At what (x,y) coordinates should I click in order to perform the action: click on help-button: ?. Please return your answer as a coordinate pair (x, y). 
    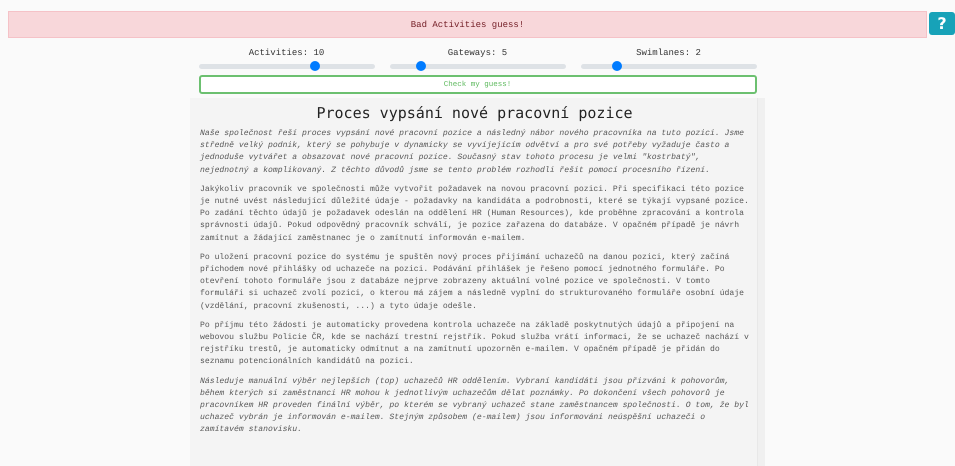
    Looking at the image, I should click on (942, 23).